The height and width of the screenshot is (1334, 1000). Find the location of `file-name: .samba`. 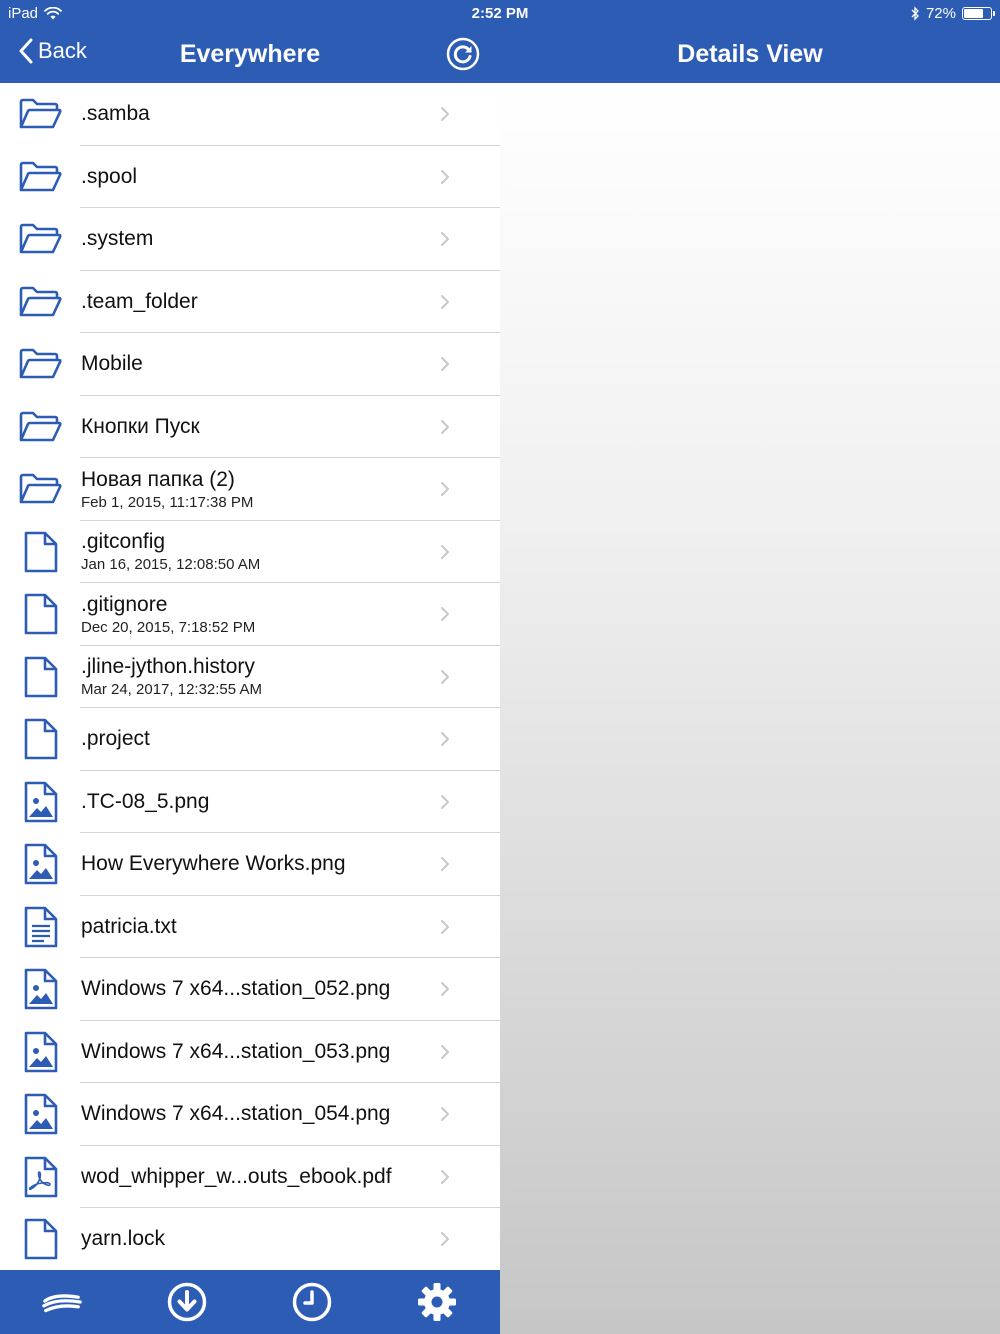

file-name: .samba is located at coordinates (115, 113).